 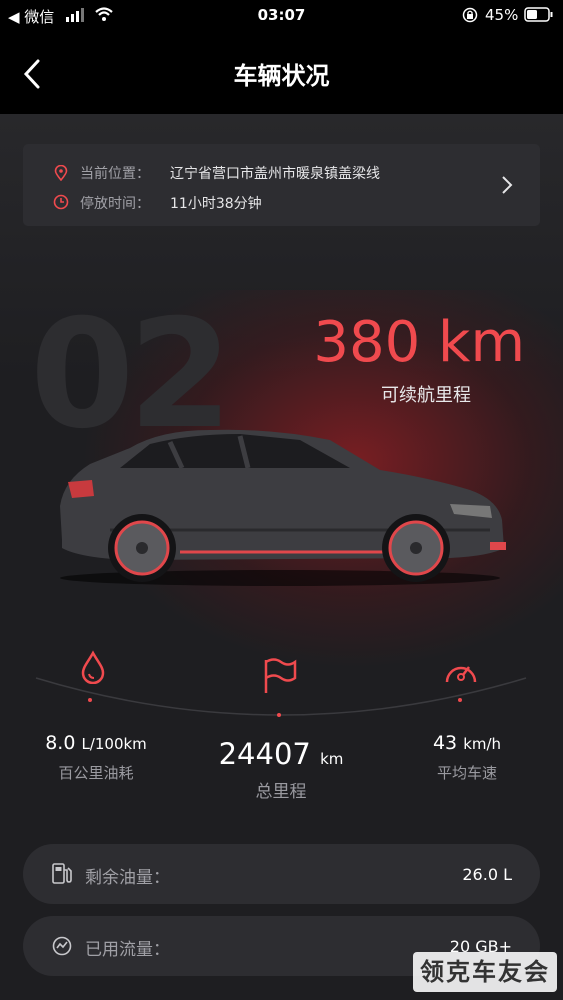 What do you see at coordinates (507, 185) in the screenshot?
I see `chevron-right-icon` at bounding box center [507, 185].